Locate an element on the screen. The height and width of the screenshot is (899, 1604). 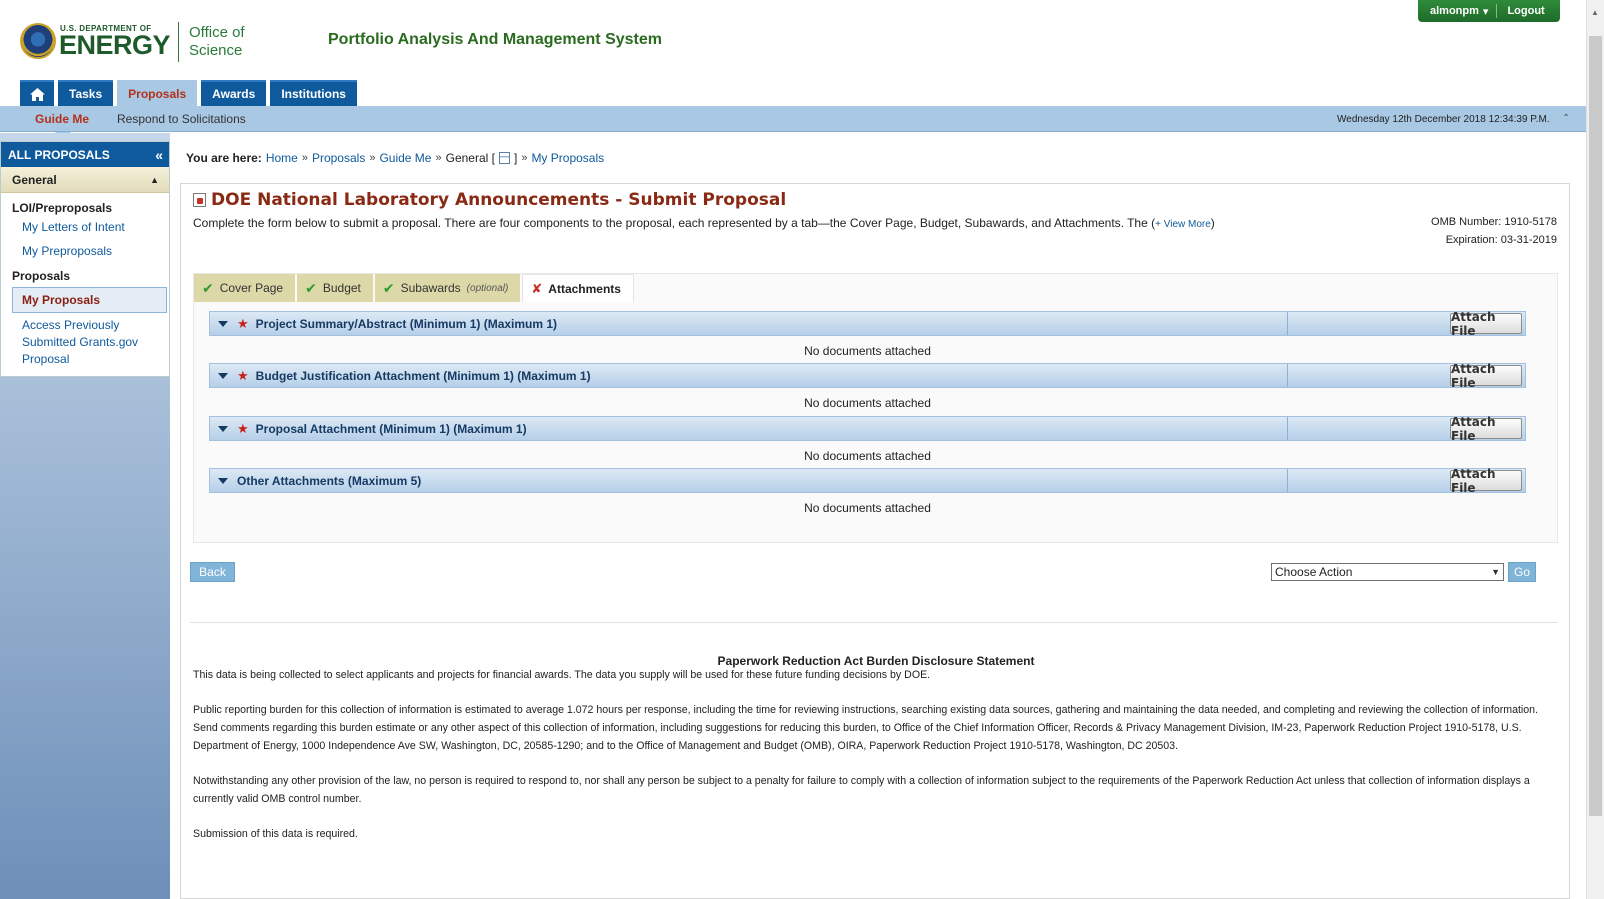
subnav-respond: Respond to Solicitations is located at coordinates (181, 119).